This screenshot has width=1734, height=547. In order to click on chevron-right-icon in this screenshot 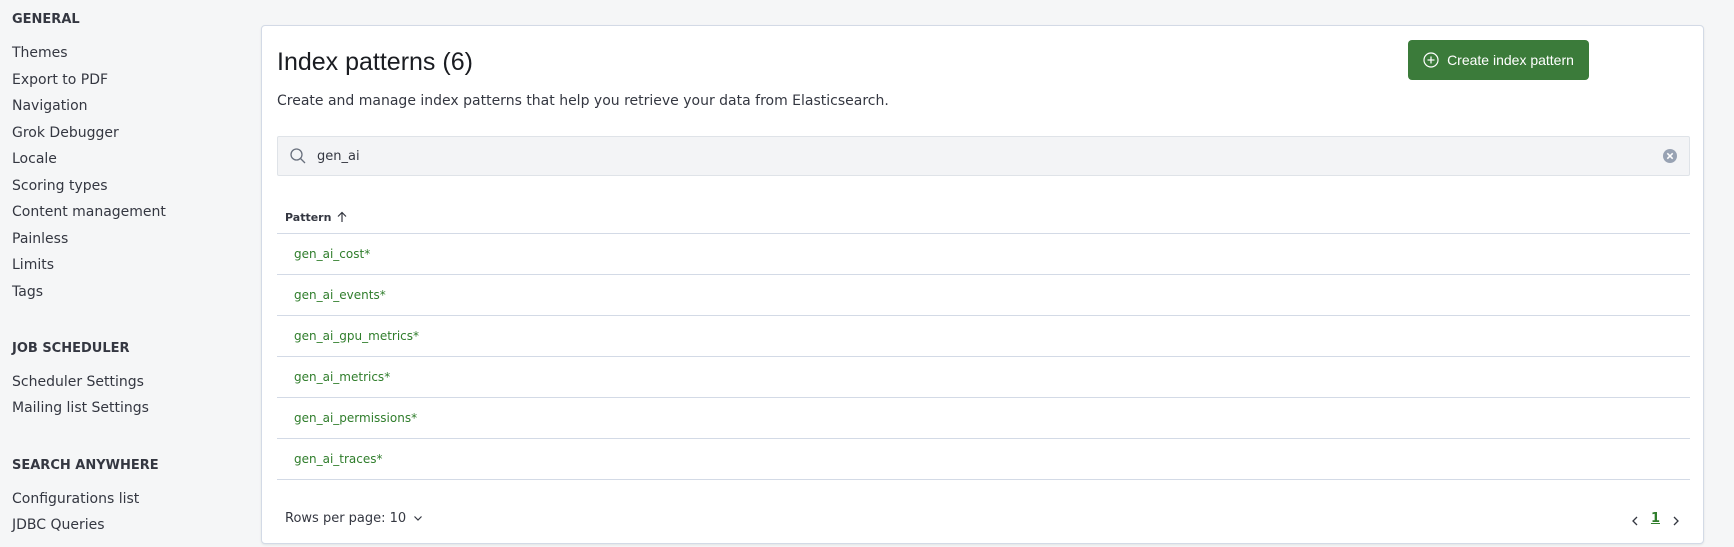, I will do `click(1676, 519)`.